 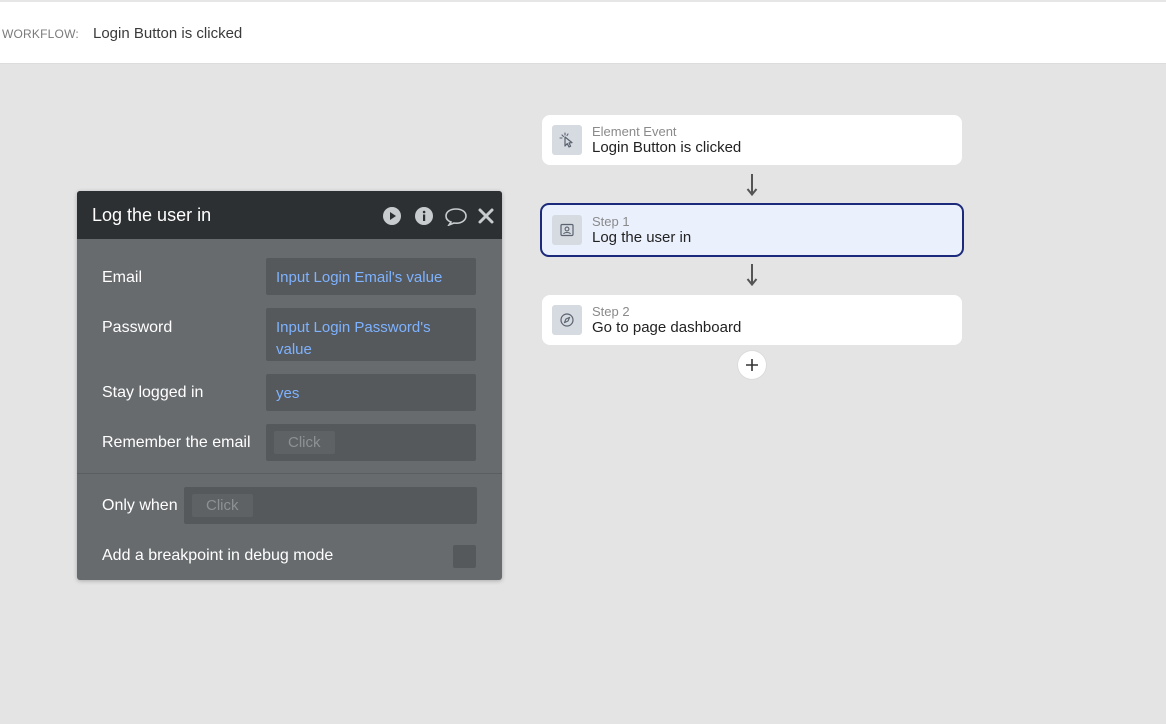 What do you see at coordinates (642, 237) in the screenshot?
I see `step-1-title: Log the user in` at bounding box center [642, 237].